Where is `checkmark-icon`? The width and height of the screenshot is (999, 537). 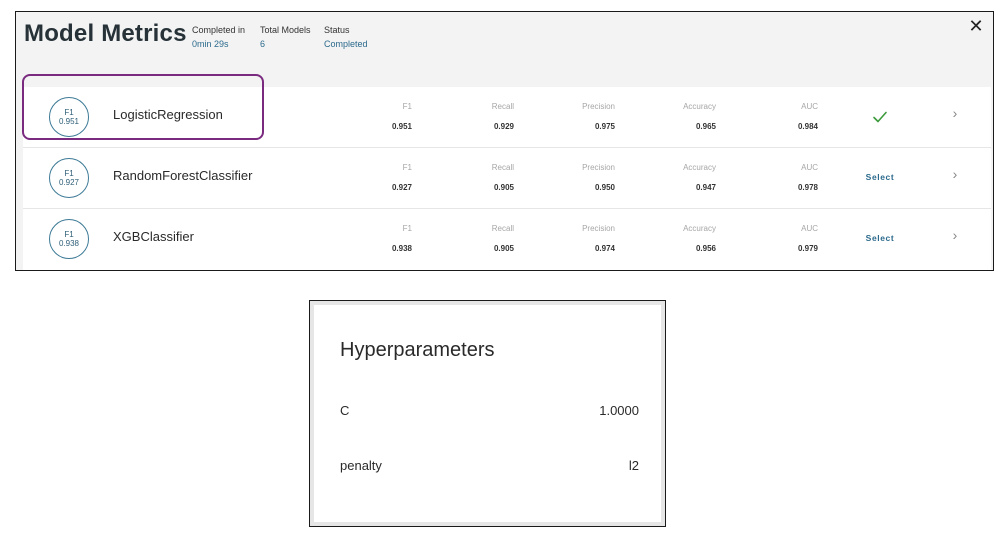 checkmark-icon is located at coordinates (880, 117).